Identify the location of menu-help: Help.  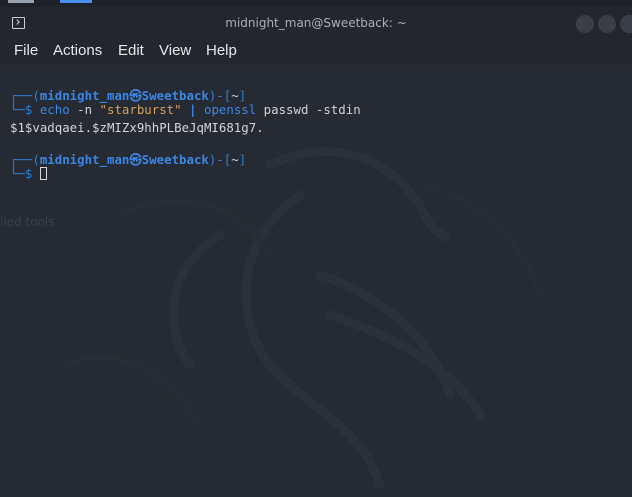
(221, 50).